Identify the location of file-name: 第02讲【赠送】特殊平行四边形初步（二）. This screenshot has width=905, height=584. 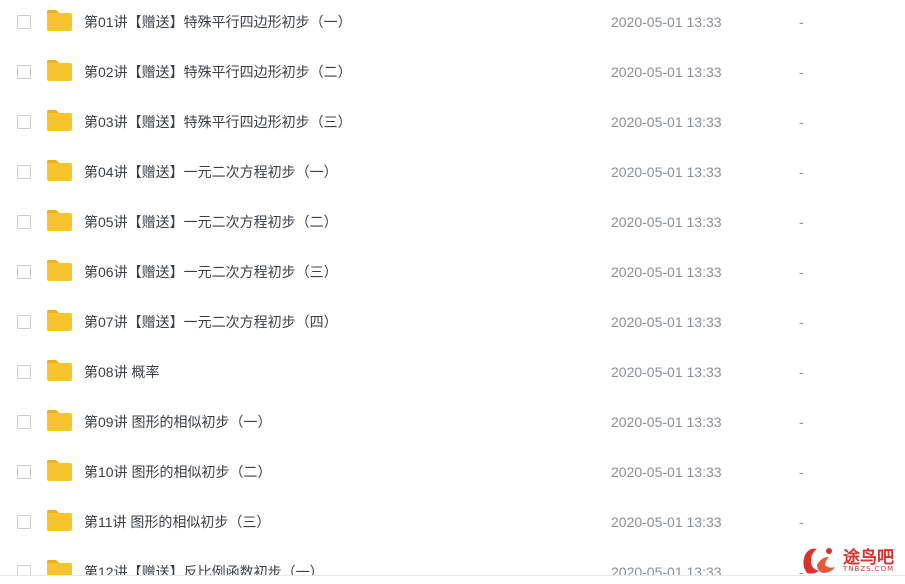
(218, 72).